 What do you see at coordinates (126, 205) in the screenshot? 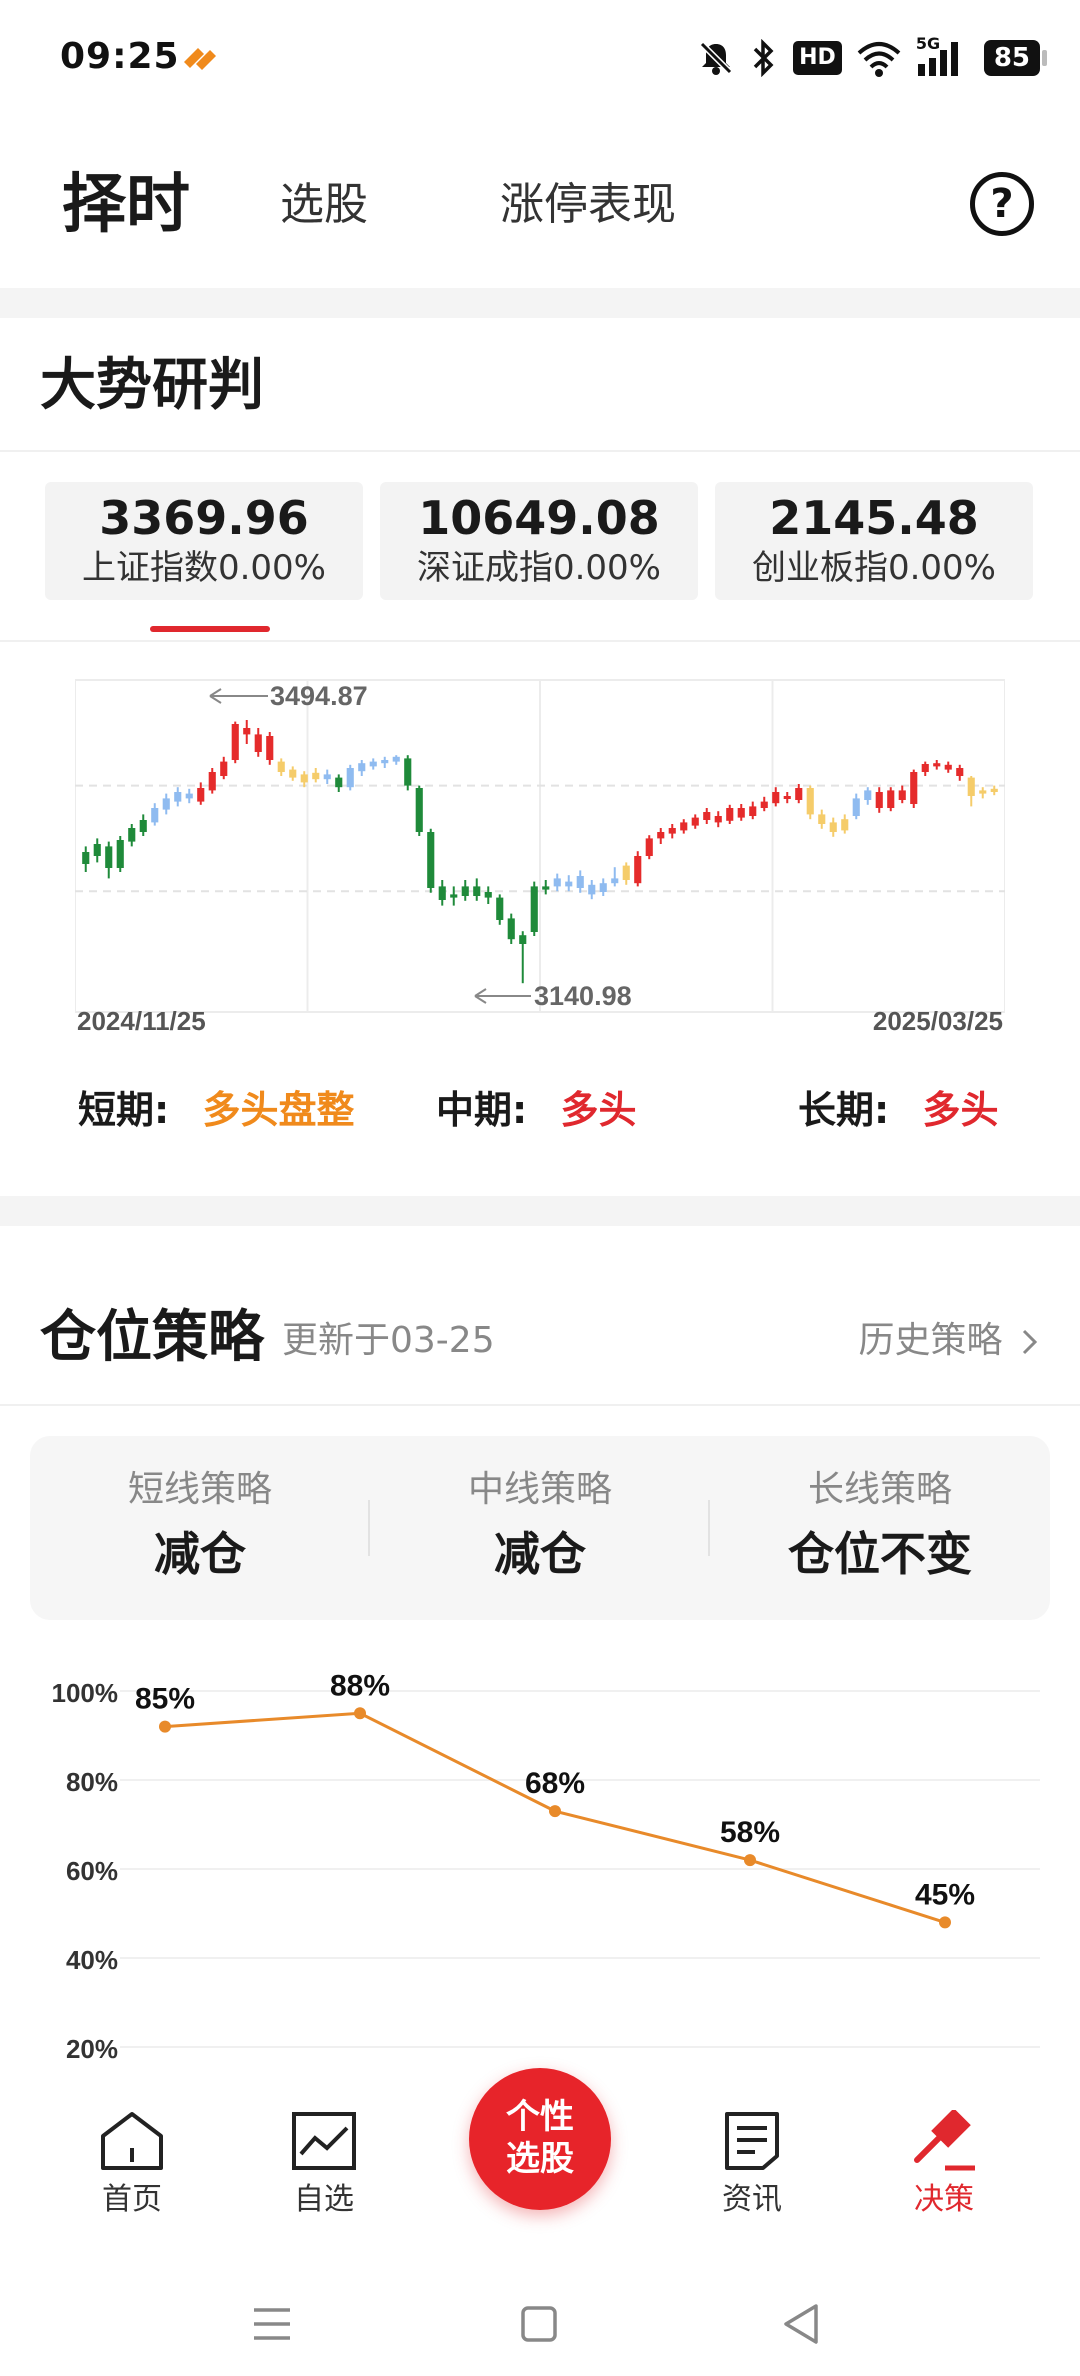
I see `tab-timing: 择时` at bounding box center [126, 205].